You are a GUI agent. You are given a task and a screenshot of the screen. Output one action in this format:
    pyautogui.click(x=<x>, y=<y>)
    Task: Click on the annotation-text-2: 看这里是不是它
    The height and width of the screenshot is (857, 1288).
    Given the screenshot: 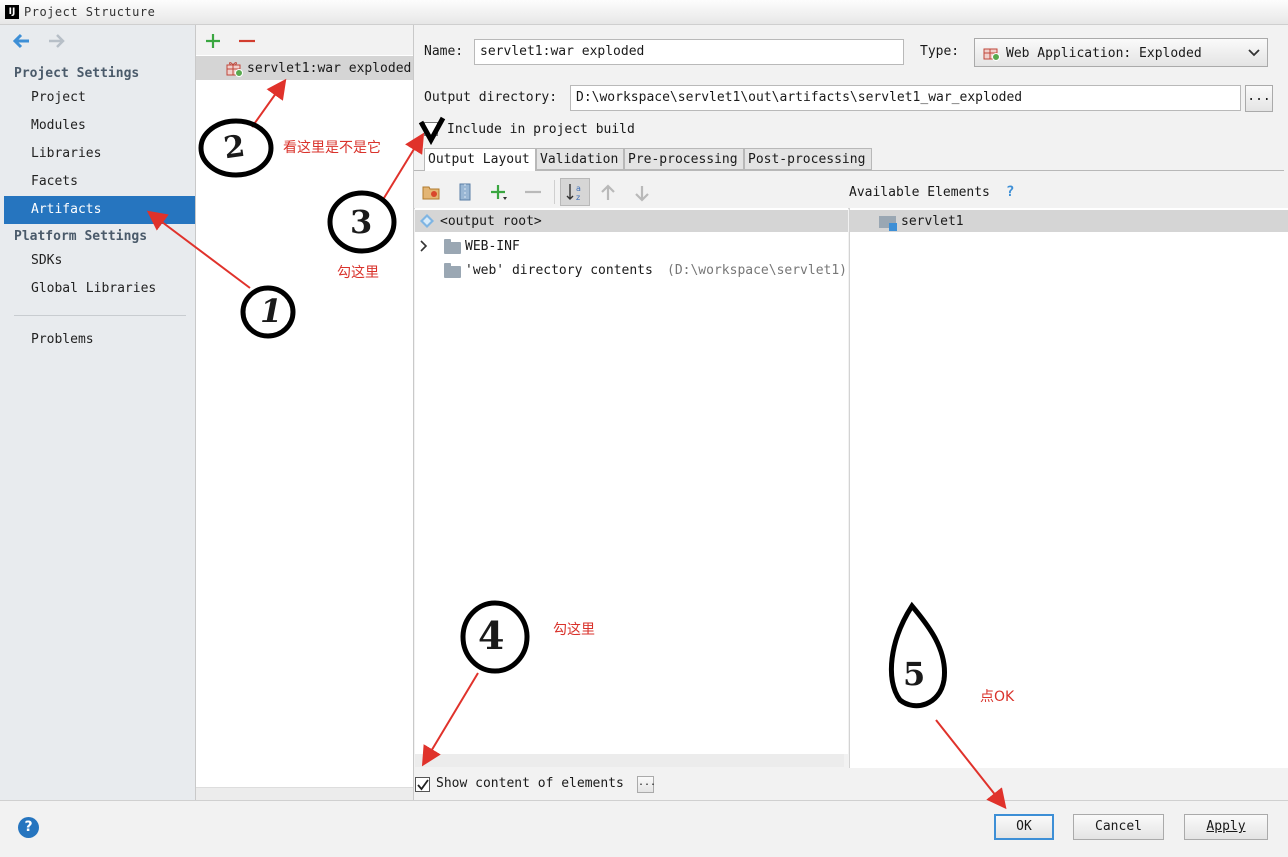 What is the action you would take?
    pyautogui.click(x=332, y=148)
    